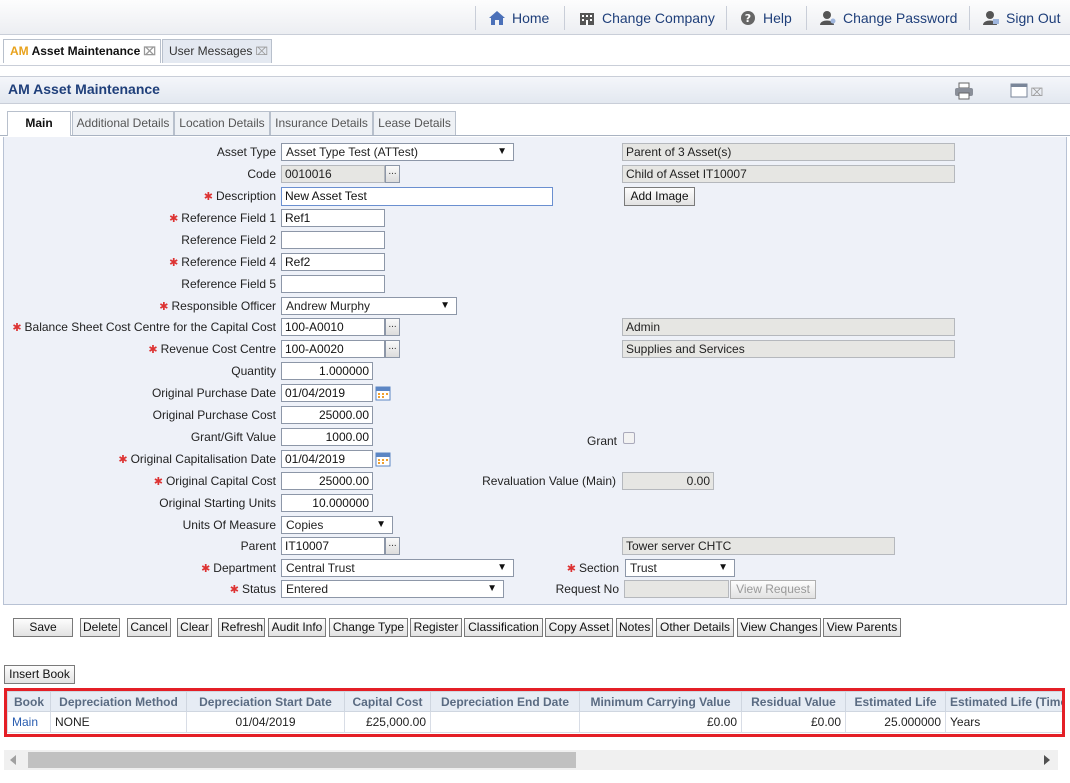 This screenshot has height=783, width=1070. I want to click on table-cell: £25,000.00, so click(387, 722).